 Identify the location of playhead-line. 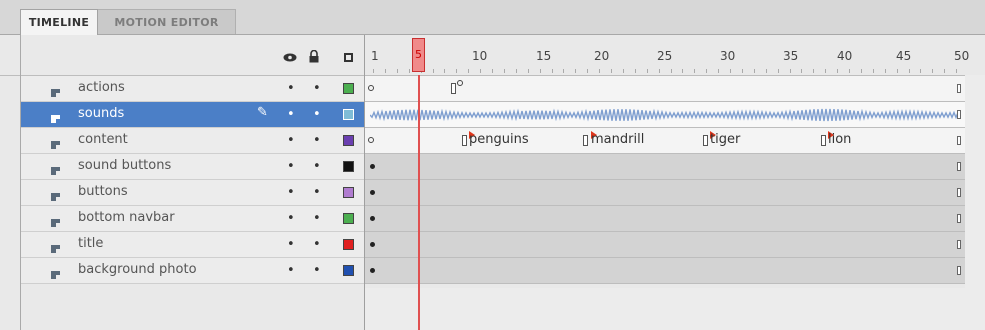
(419, 202).